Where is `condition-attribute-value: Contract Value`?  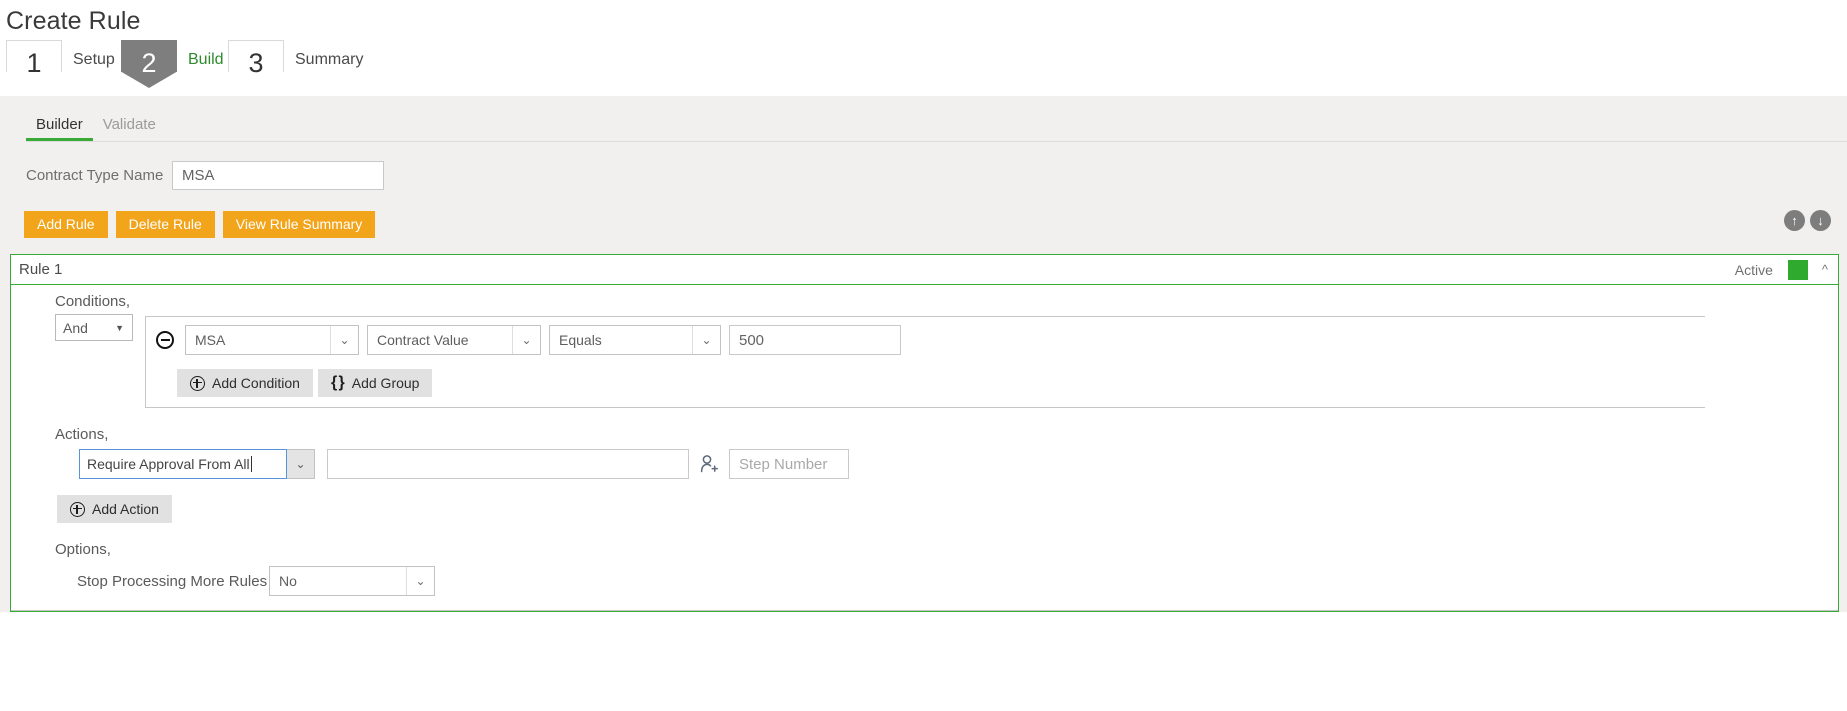 condition-attribute-value: Contract Value is located at coordinates (423, 340).